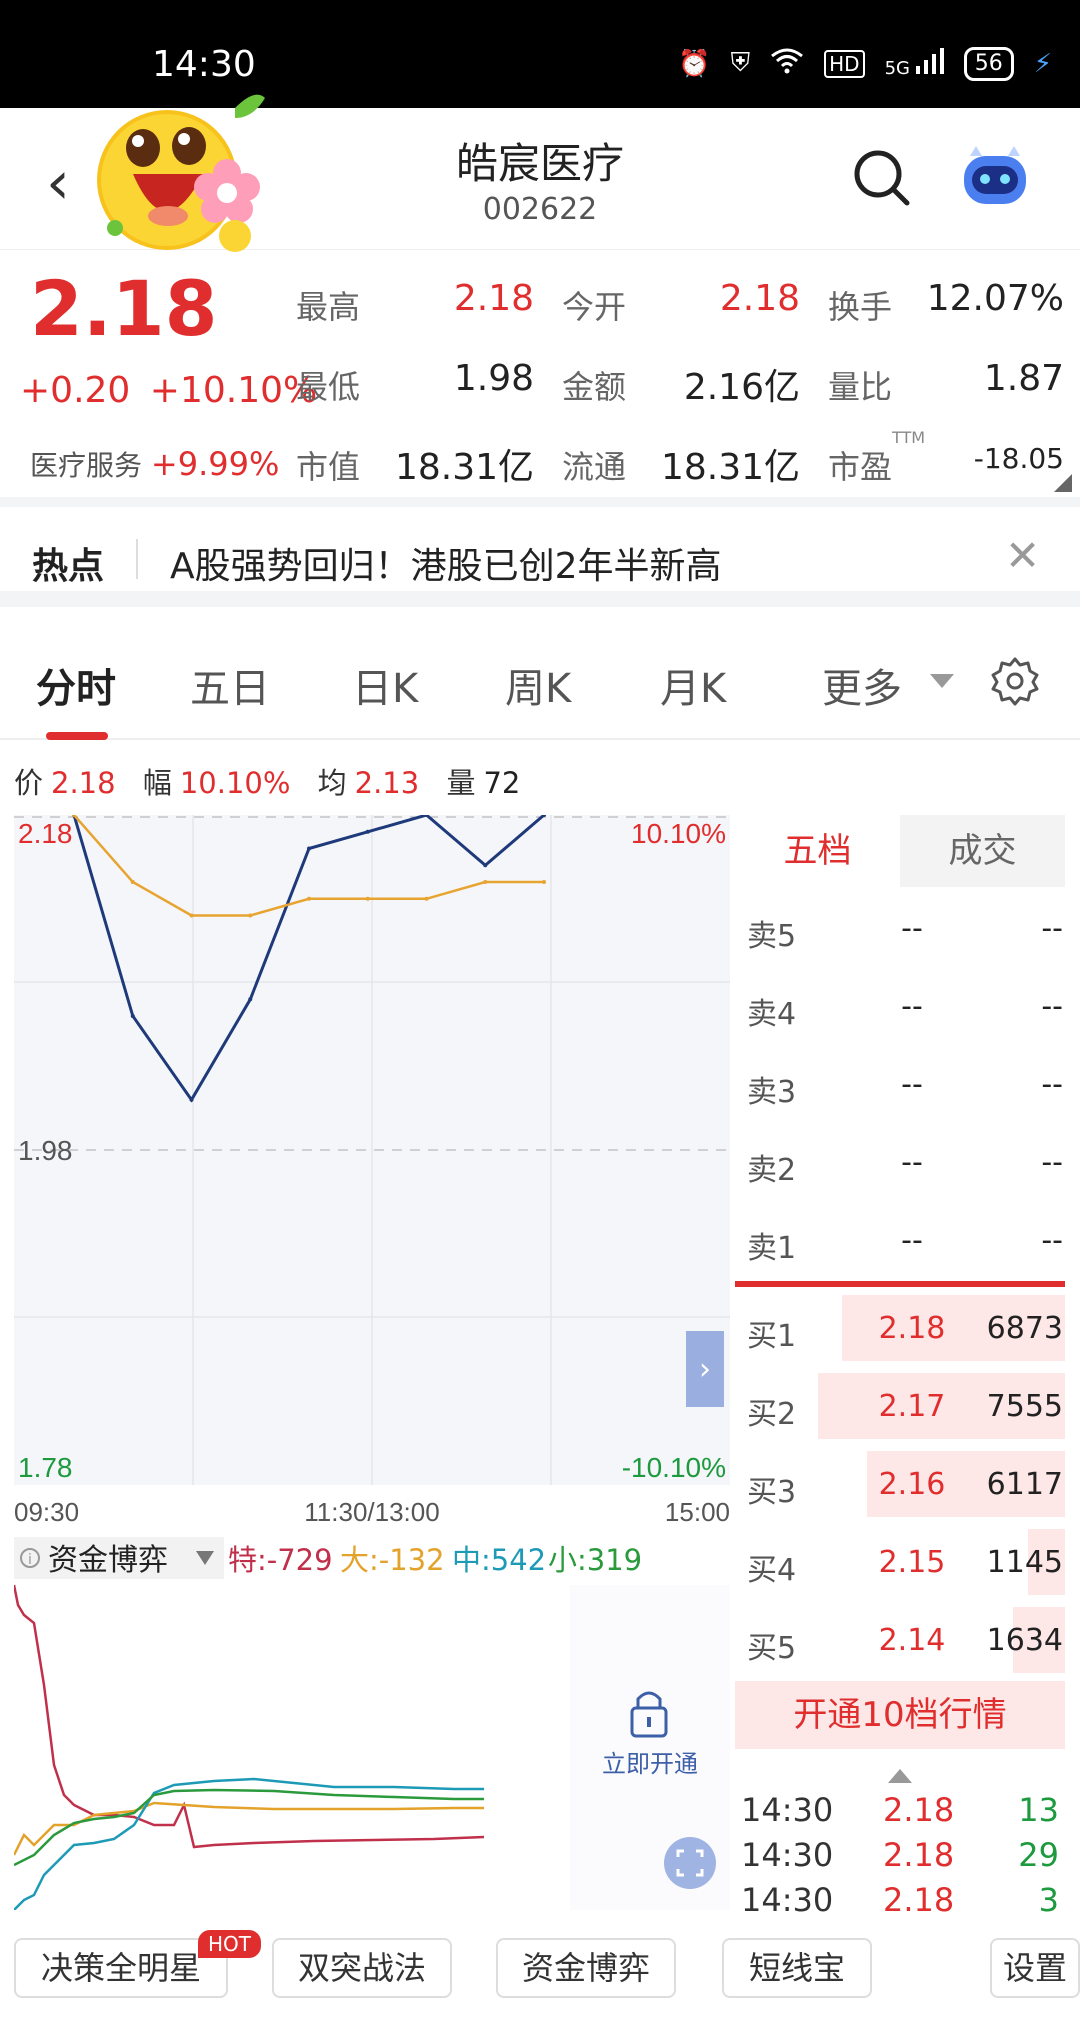 Image resolution: width=1080 pixels, height=2031 pixels. Describe the element at coordinates (900, 1162) in the screenshot. I see `sell-level-row: 卖2 -- --` at that location.